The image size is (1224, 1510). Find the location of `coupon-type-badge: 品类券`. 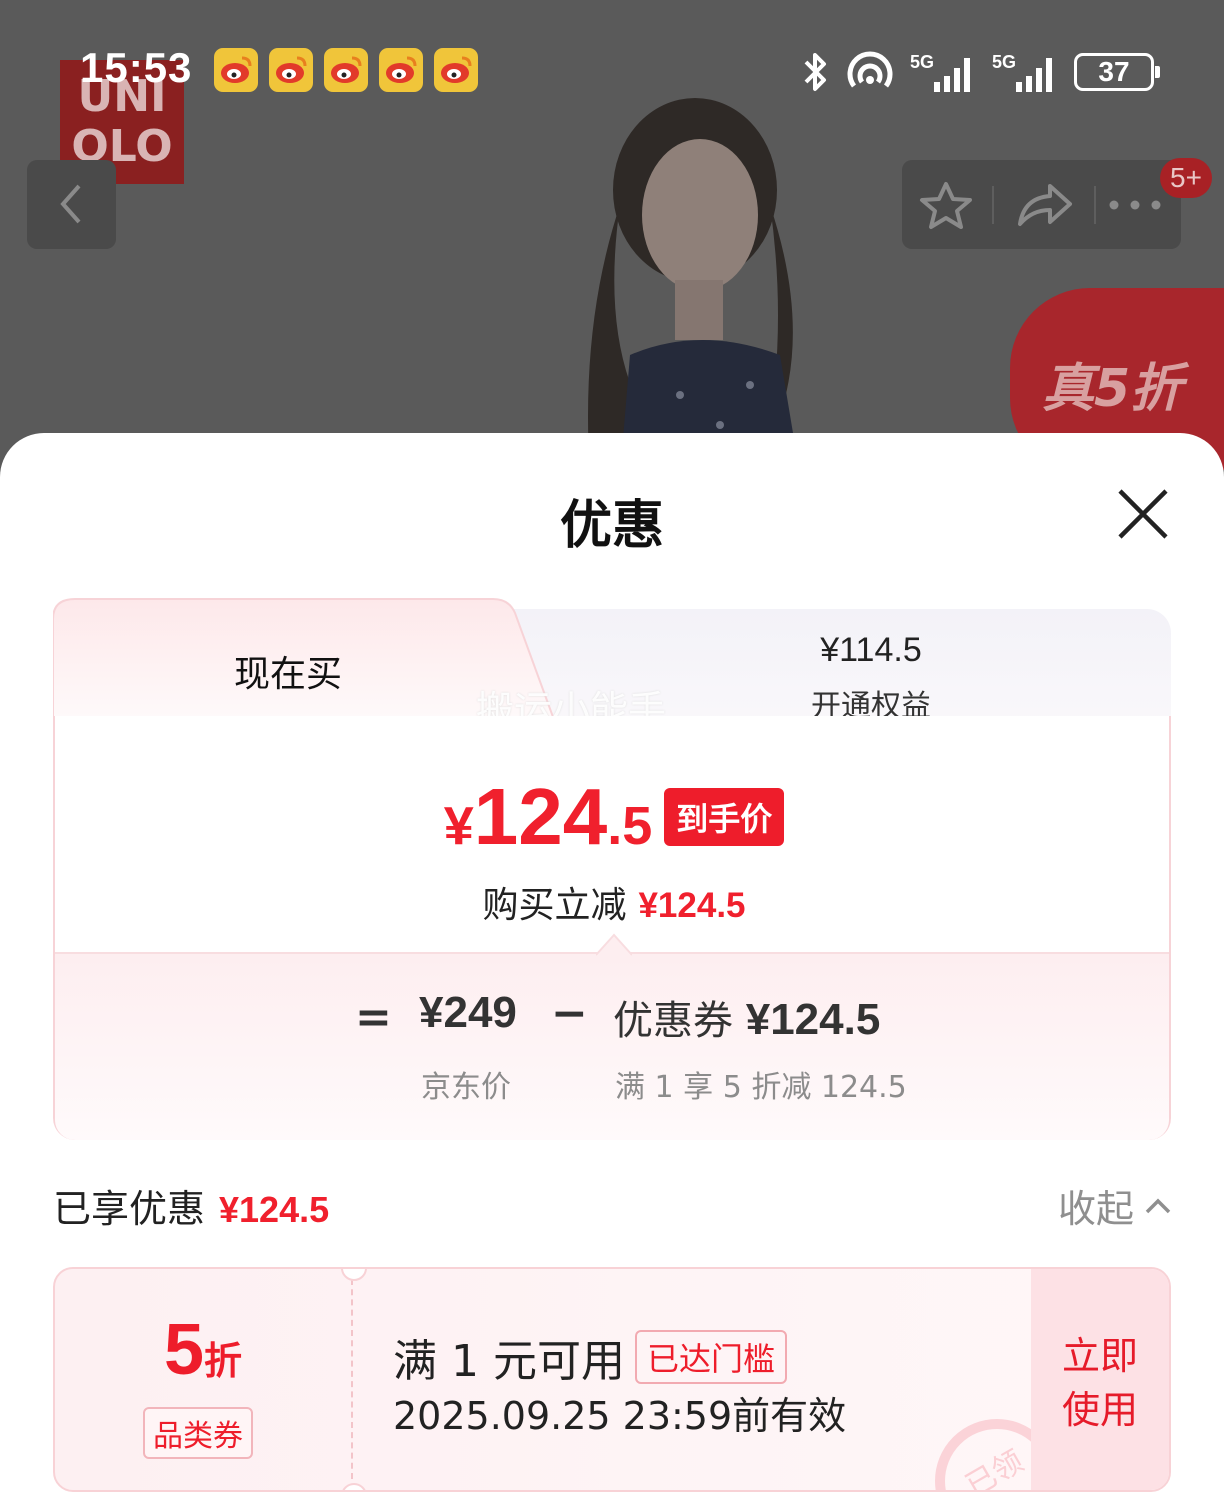

coupon-type-badge: 品类券 is located at coordinates (198, 1433).